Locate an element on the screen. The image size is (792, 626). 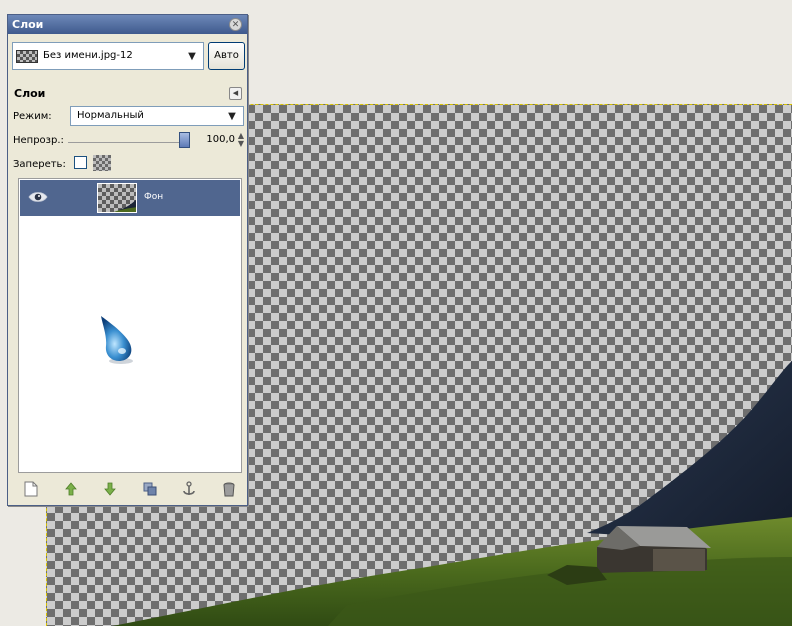
dialog-menu-button: ◀ is located at coordinates (235, 93).